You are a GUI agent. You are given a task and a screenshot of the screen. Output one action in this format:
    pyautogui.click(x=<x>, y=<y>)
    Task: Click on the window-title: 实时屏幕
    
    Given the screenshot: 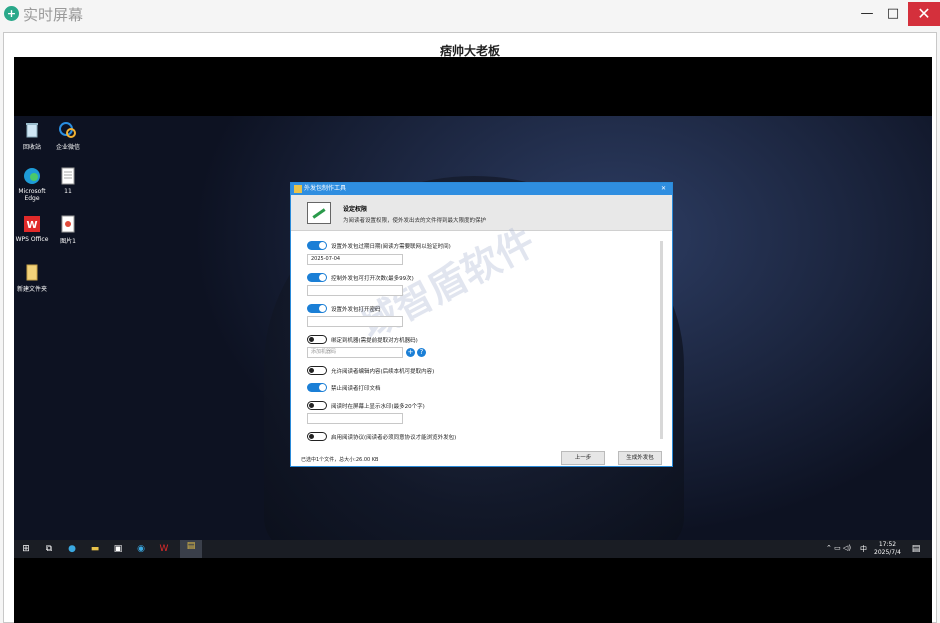 What is the action you would take?
    pyautogui.click(x=53, y=15)
    